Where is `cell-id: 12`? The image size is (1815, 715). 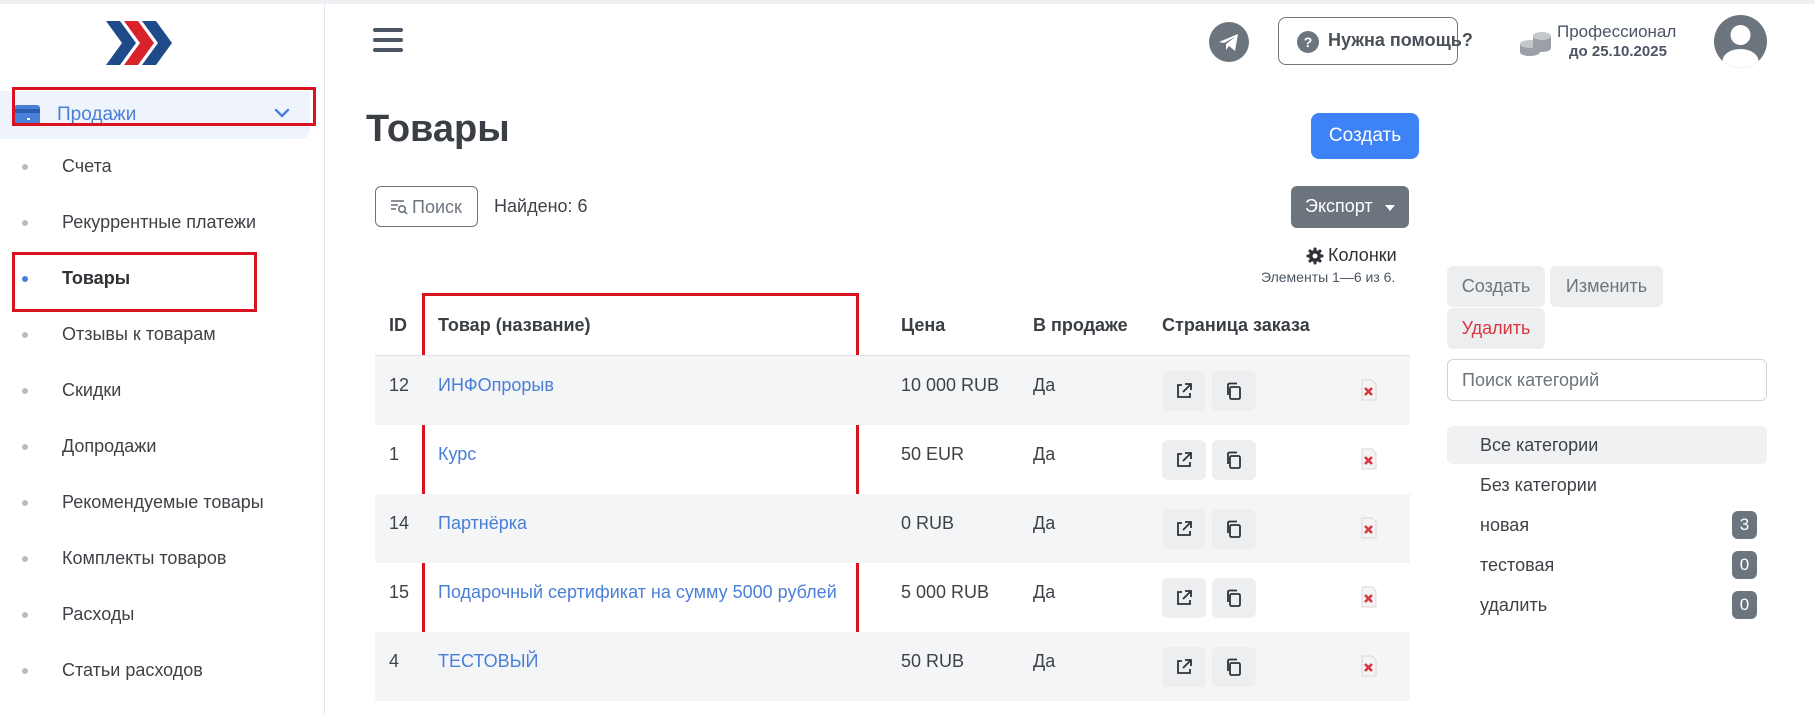 cell-id: 12 is located at coordinates (399, 385).